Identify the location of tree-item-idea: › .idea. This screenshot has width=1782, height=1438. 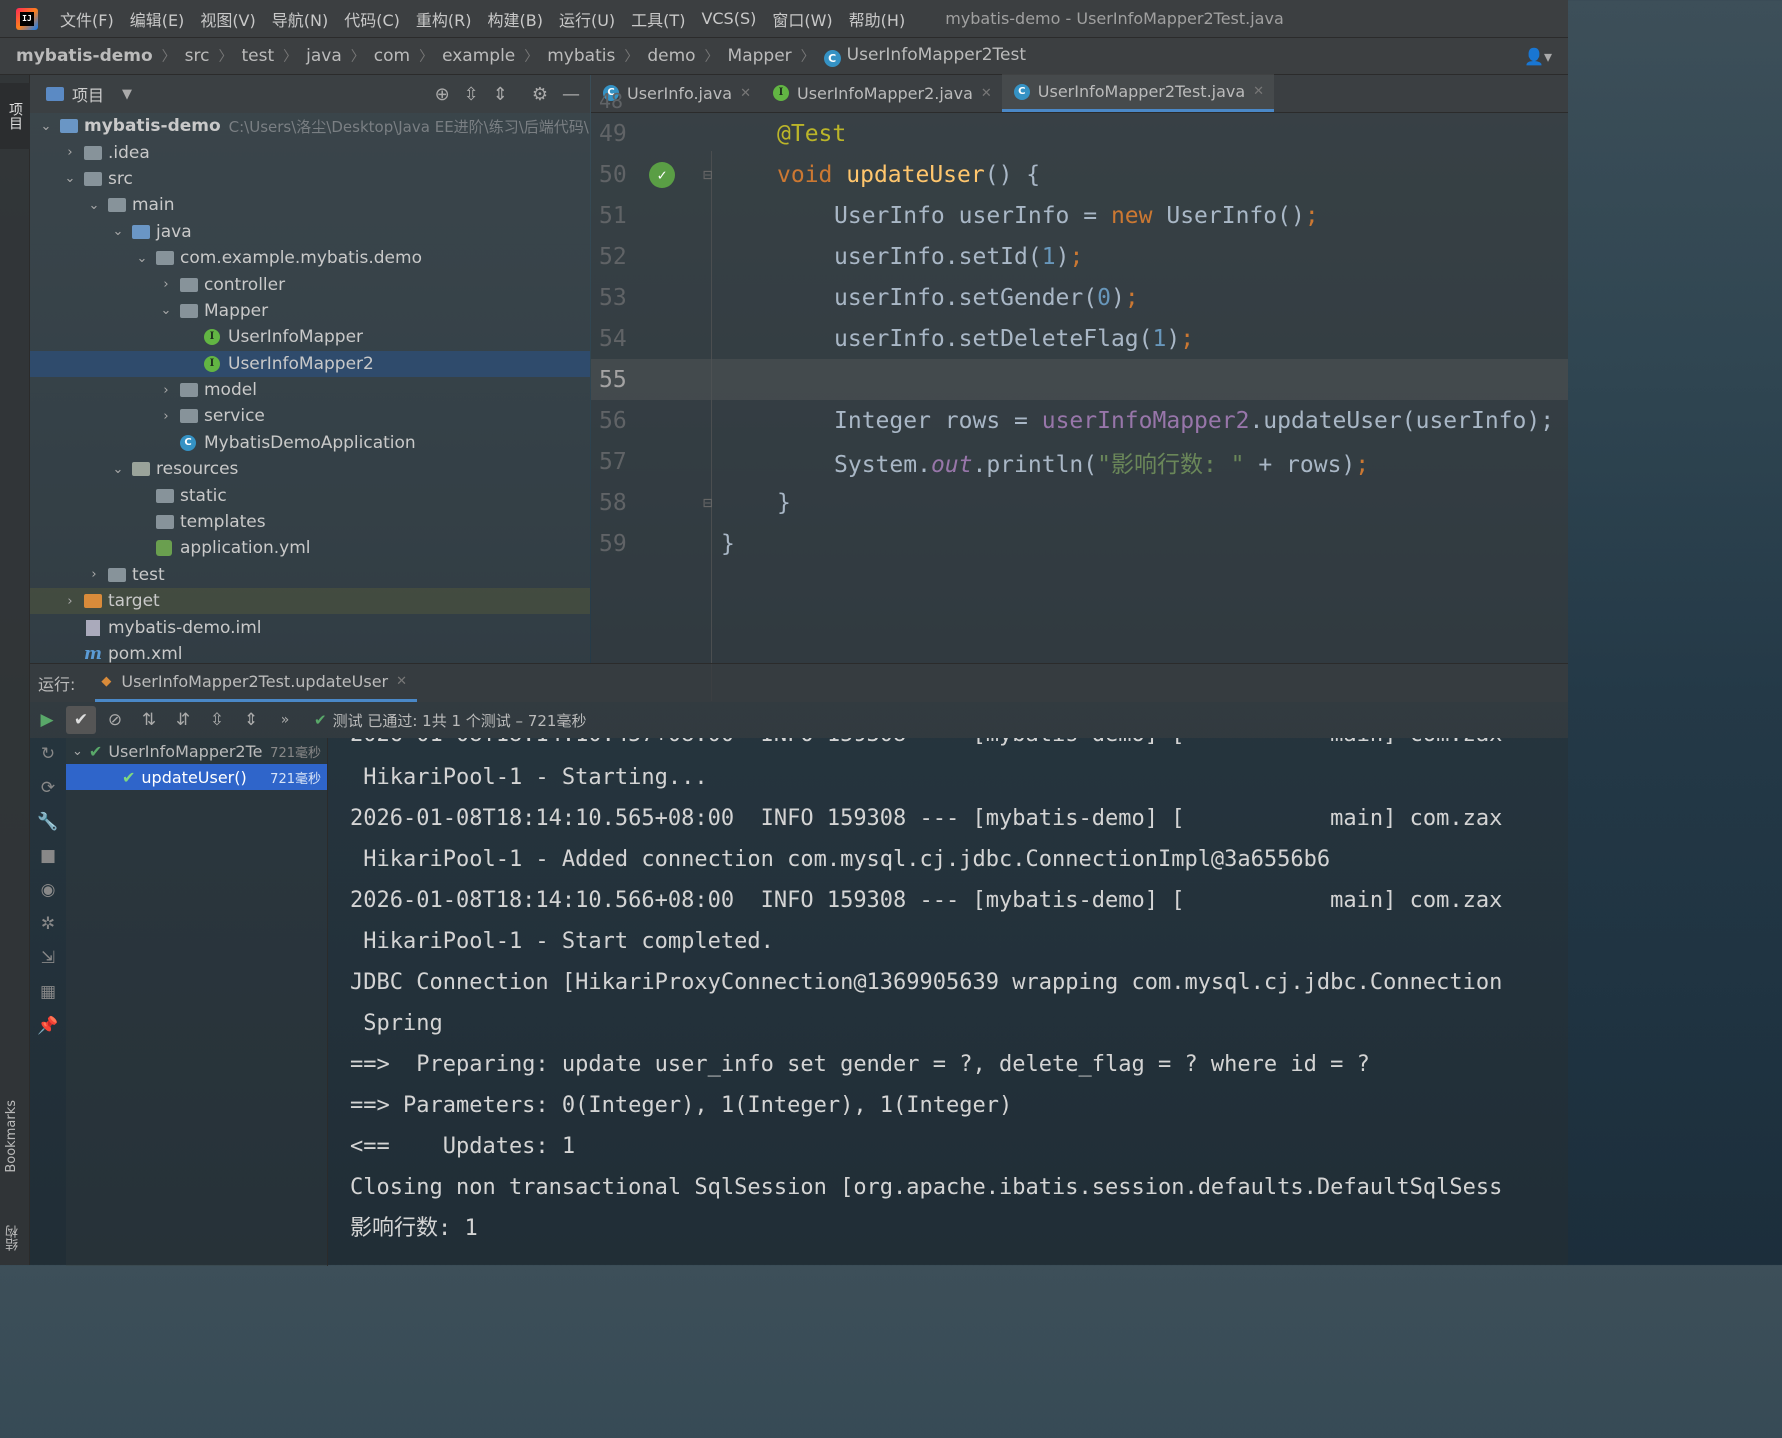
(310, 152).